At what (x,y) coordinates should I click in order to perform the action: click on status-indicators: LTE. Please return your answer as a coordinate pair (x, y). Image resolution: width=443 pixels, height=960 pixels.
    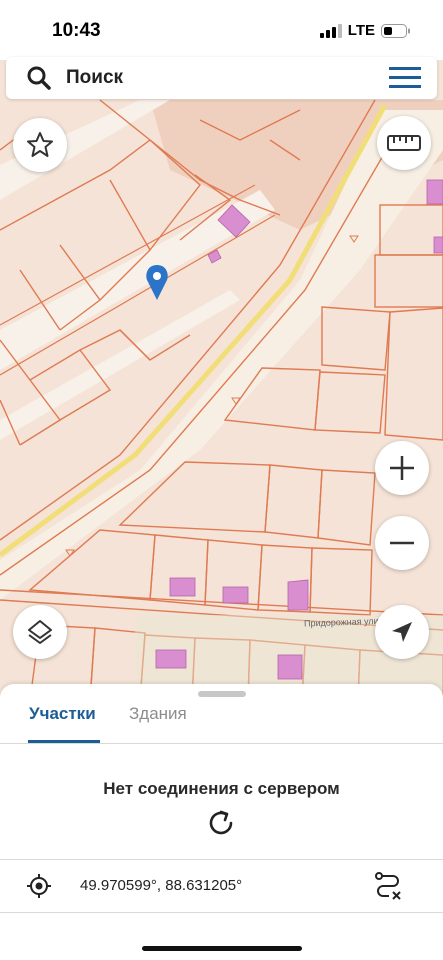
    Looking at the image, I should click on (365, 30).